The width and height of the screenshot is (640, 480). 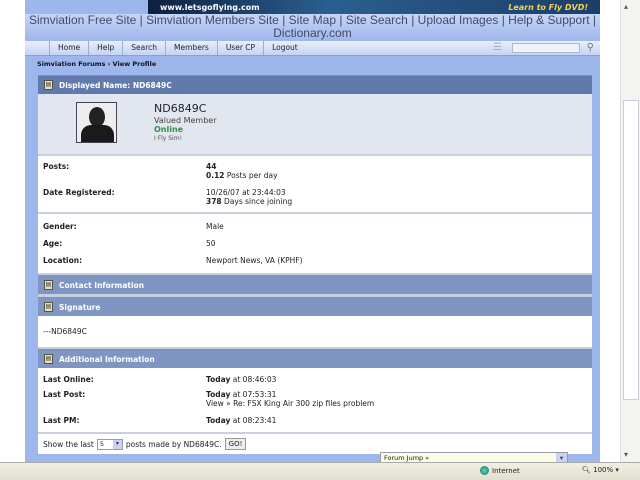 I want to click on search-input, so click(x=546, y=48).